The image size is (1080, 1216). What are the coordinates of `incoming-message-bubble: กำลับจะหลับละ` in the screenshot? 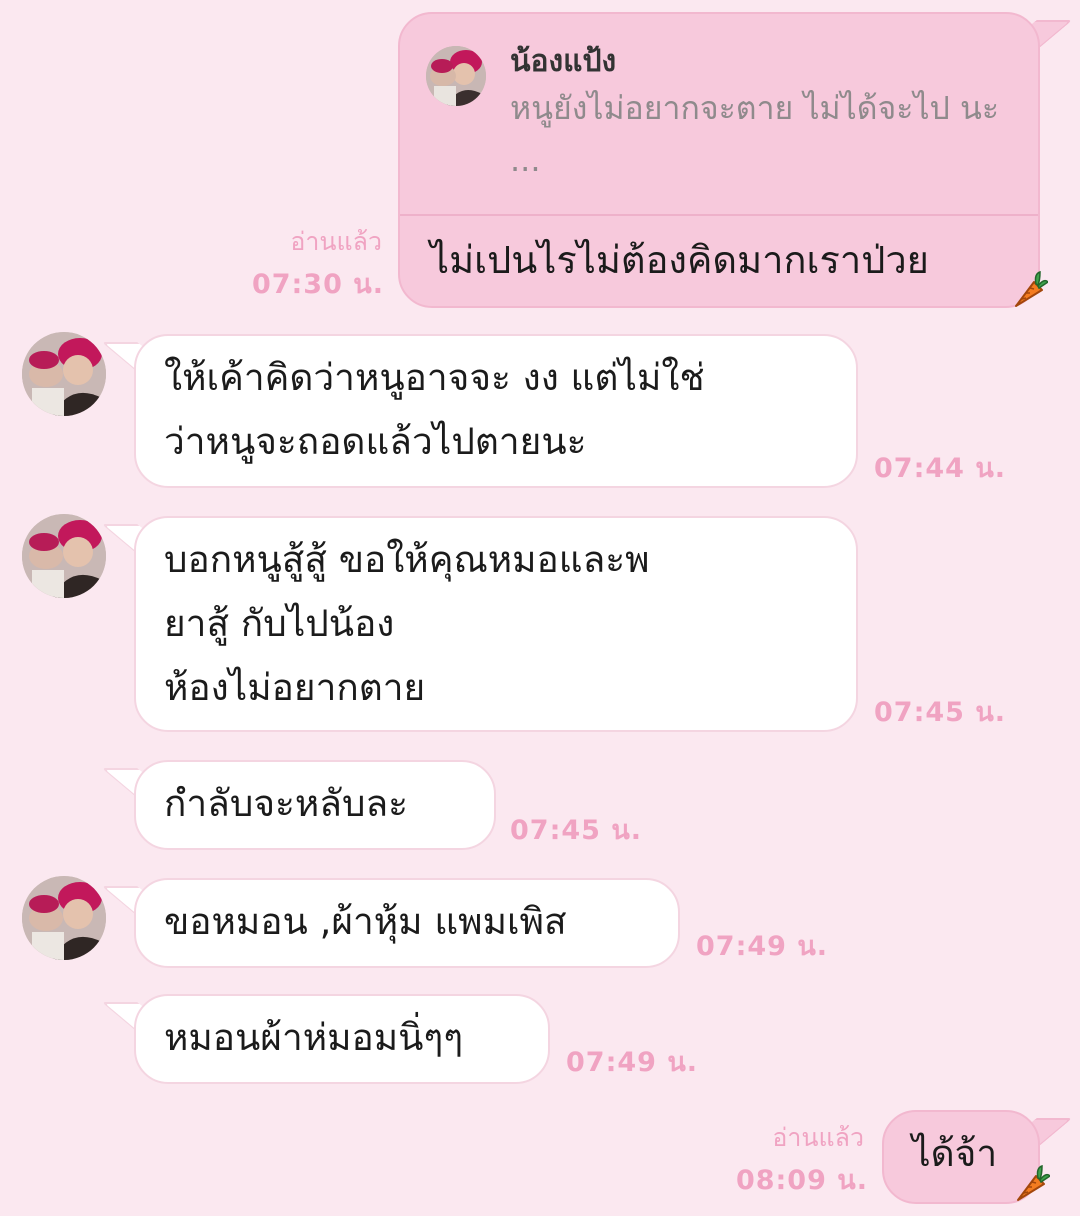 It's located at (315, 805).